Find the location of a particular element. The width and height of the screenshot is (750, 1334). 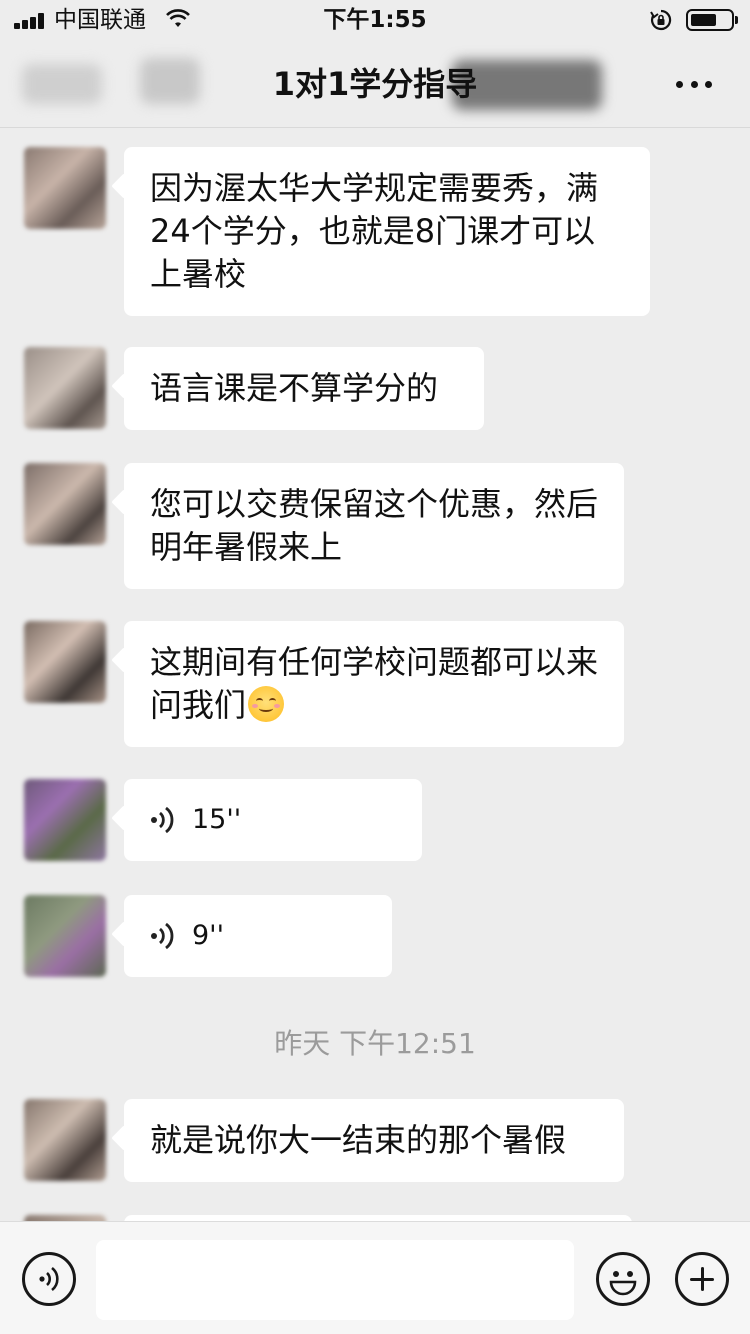

status-time: 下午1:55 is located at coordinates (375, 20).